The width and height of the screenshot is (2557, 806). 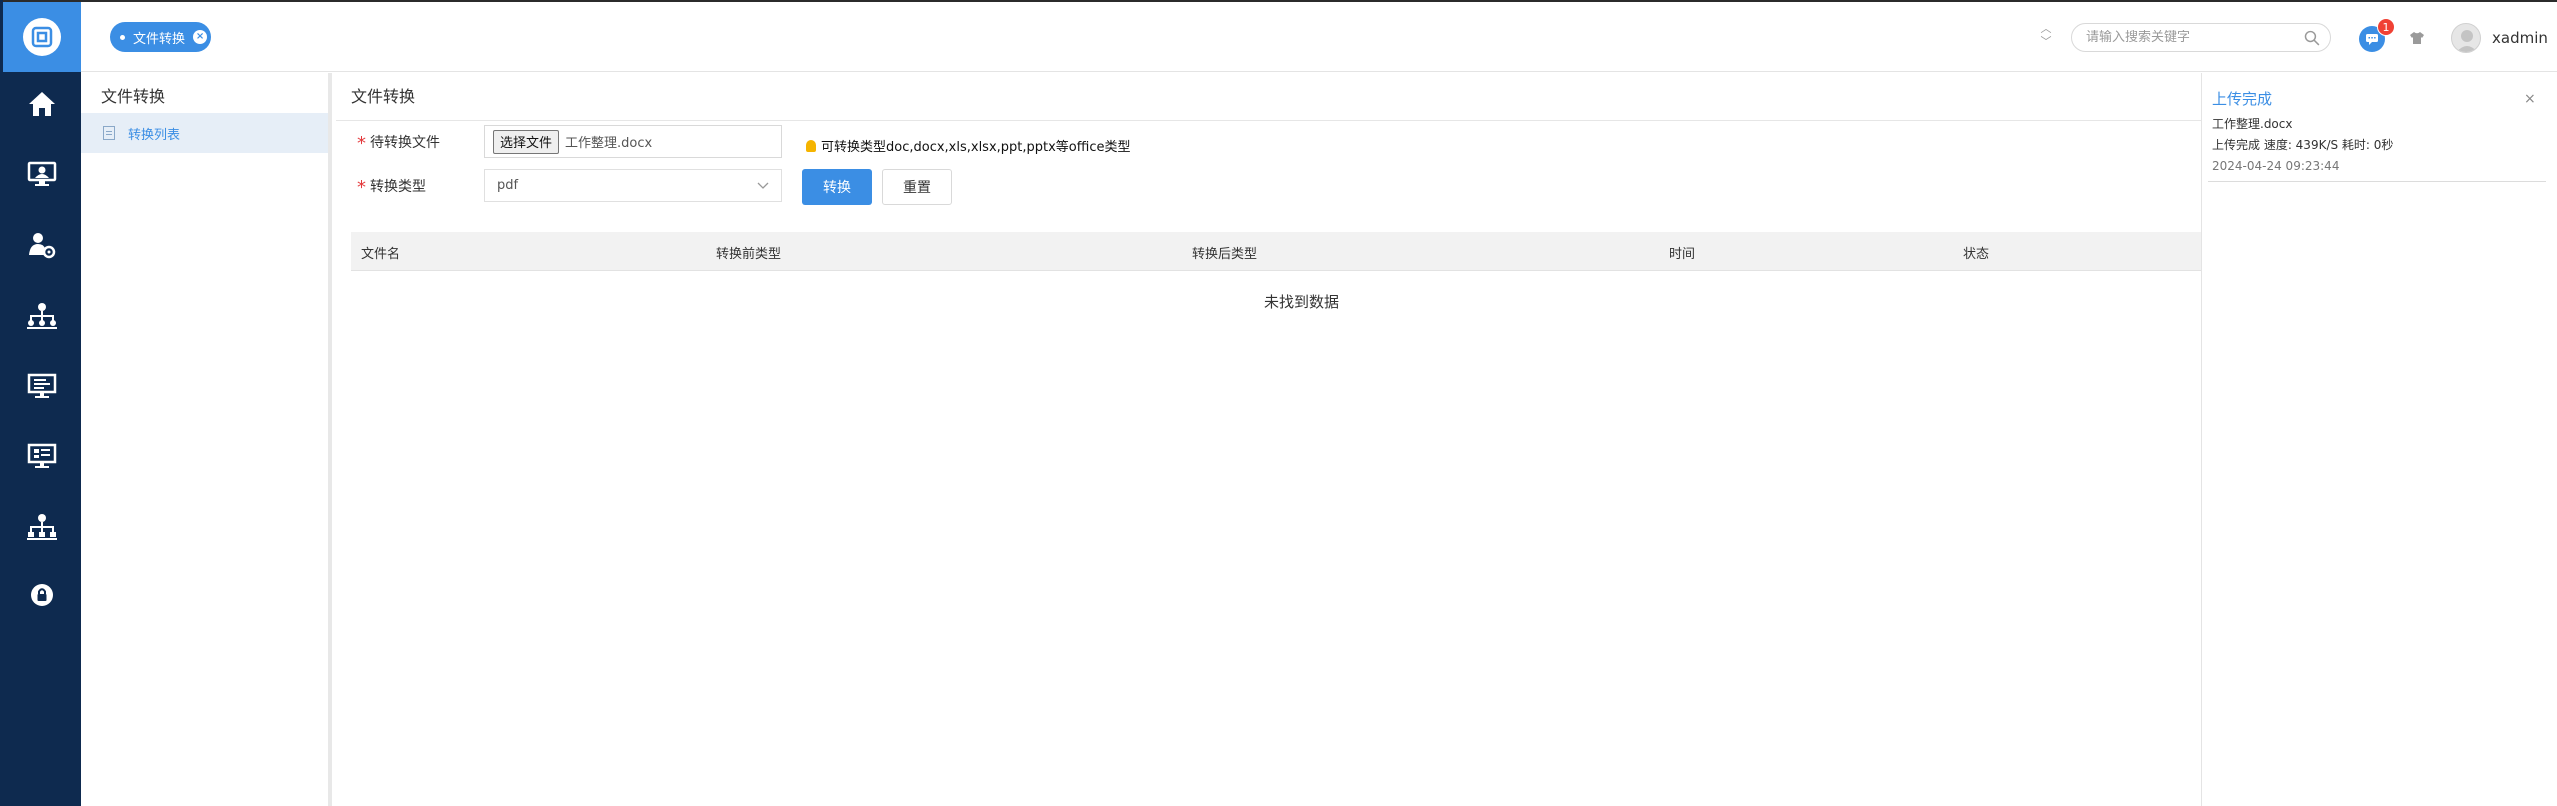 What do you see at coordinates (837, 187) in the screenshot?
I see `convert-button: 转换` at bounding box center [837, 187].